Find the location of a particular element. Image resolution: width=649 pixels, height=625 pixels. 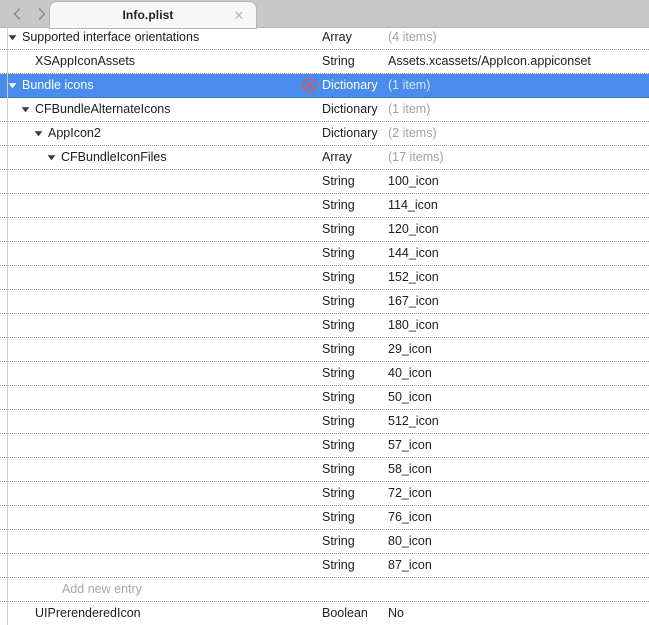

table-row: String 167_icon is located at coordinates (324, 302).